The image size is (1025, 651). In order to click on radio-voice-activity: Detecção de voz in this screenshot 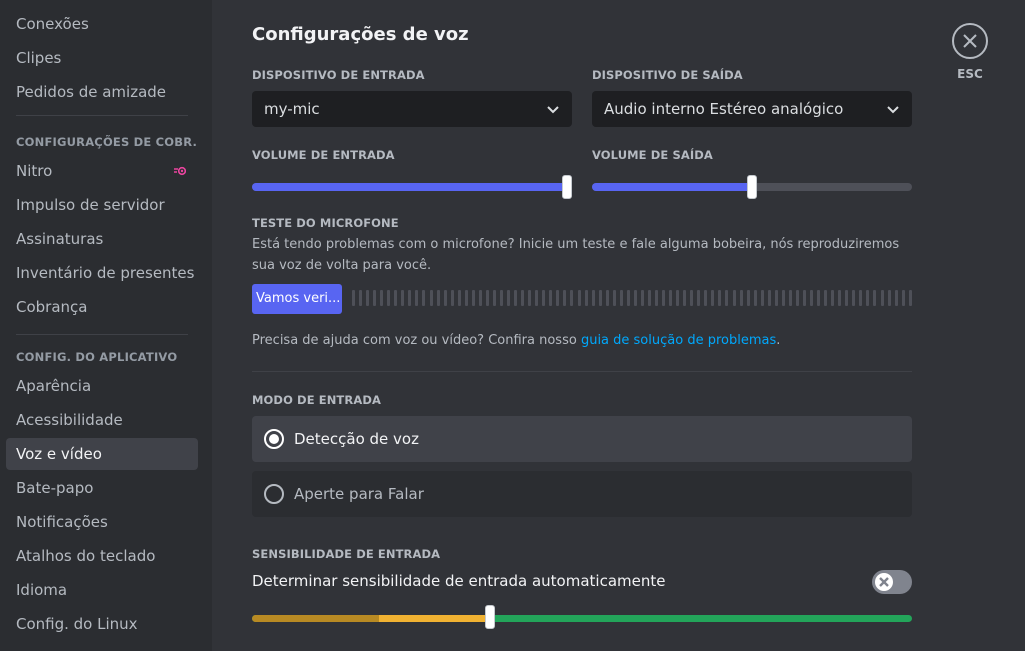, I will do `click(582, 439)`.